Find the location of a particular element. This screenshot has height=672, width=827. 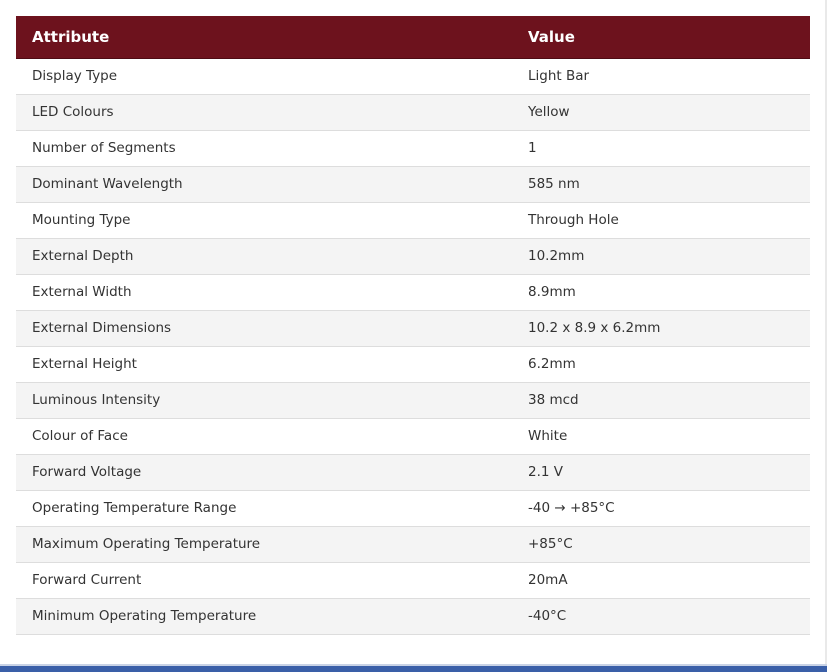

value-cell: 10.2 x 8.9 x 6.2mm is located at coordinates (594, 328).